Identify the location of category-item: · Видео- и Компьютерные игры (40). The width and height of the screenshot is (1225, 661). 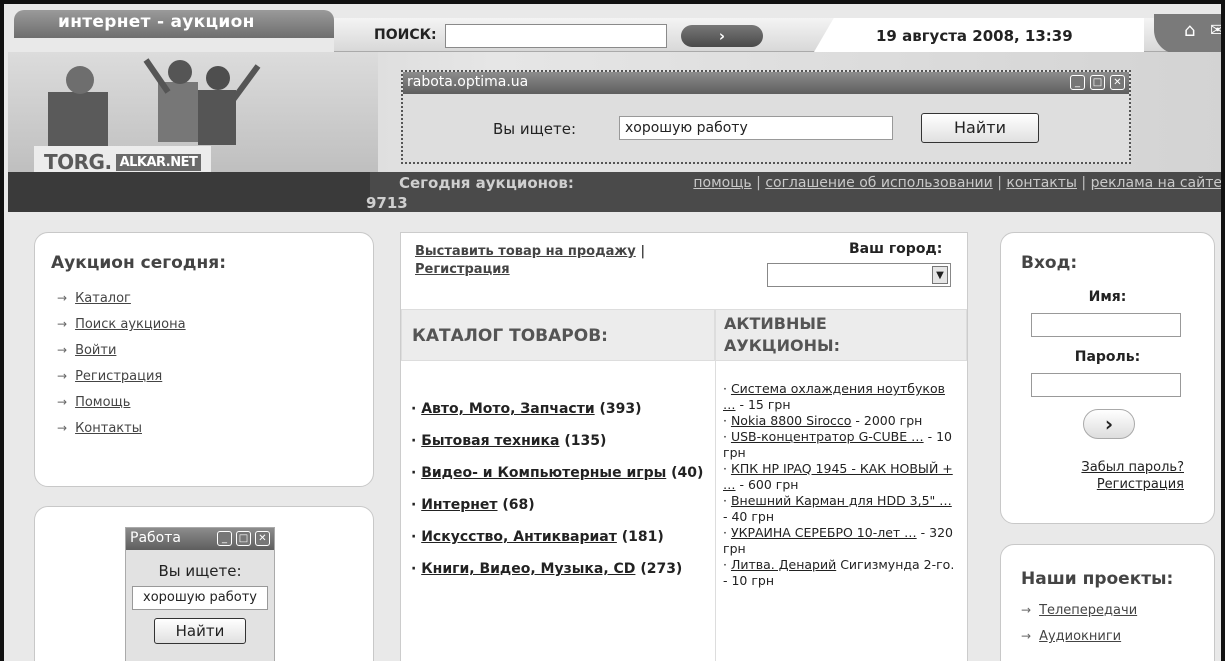
(561, 473).